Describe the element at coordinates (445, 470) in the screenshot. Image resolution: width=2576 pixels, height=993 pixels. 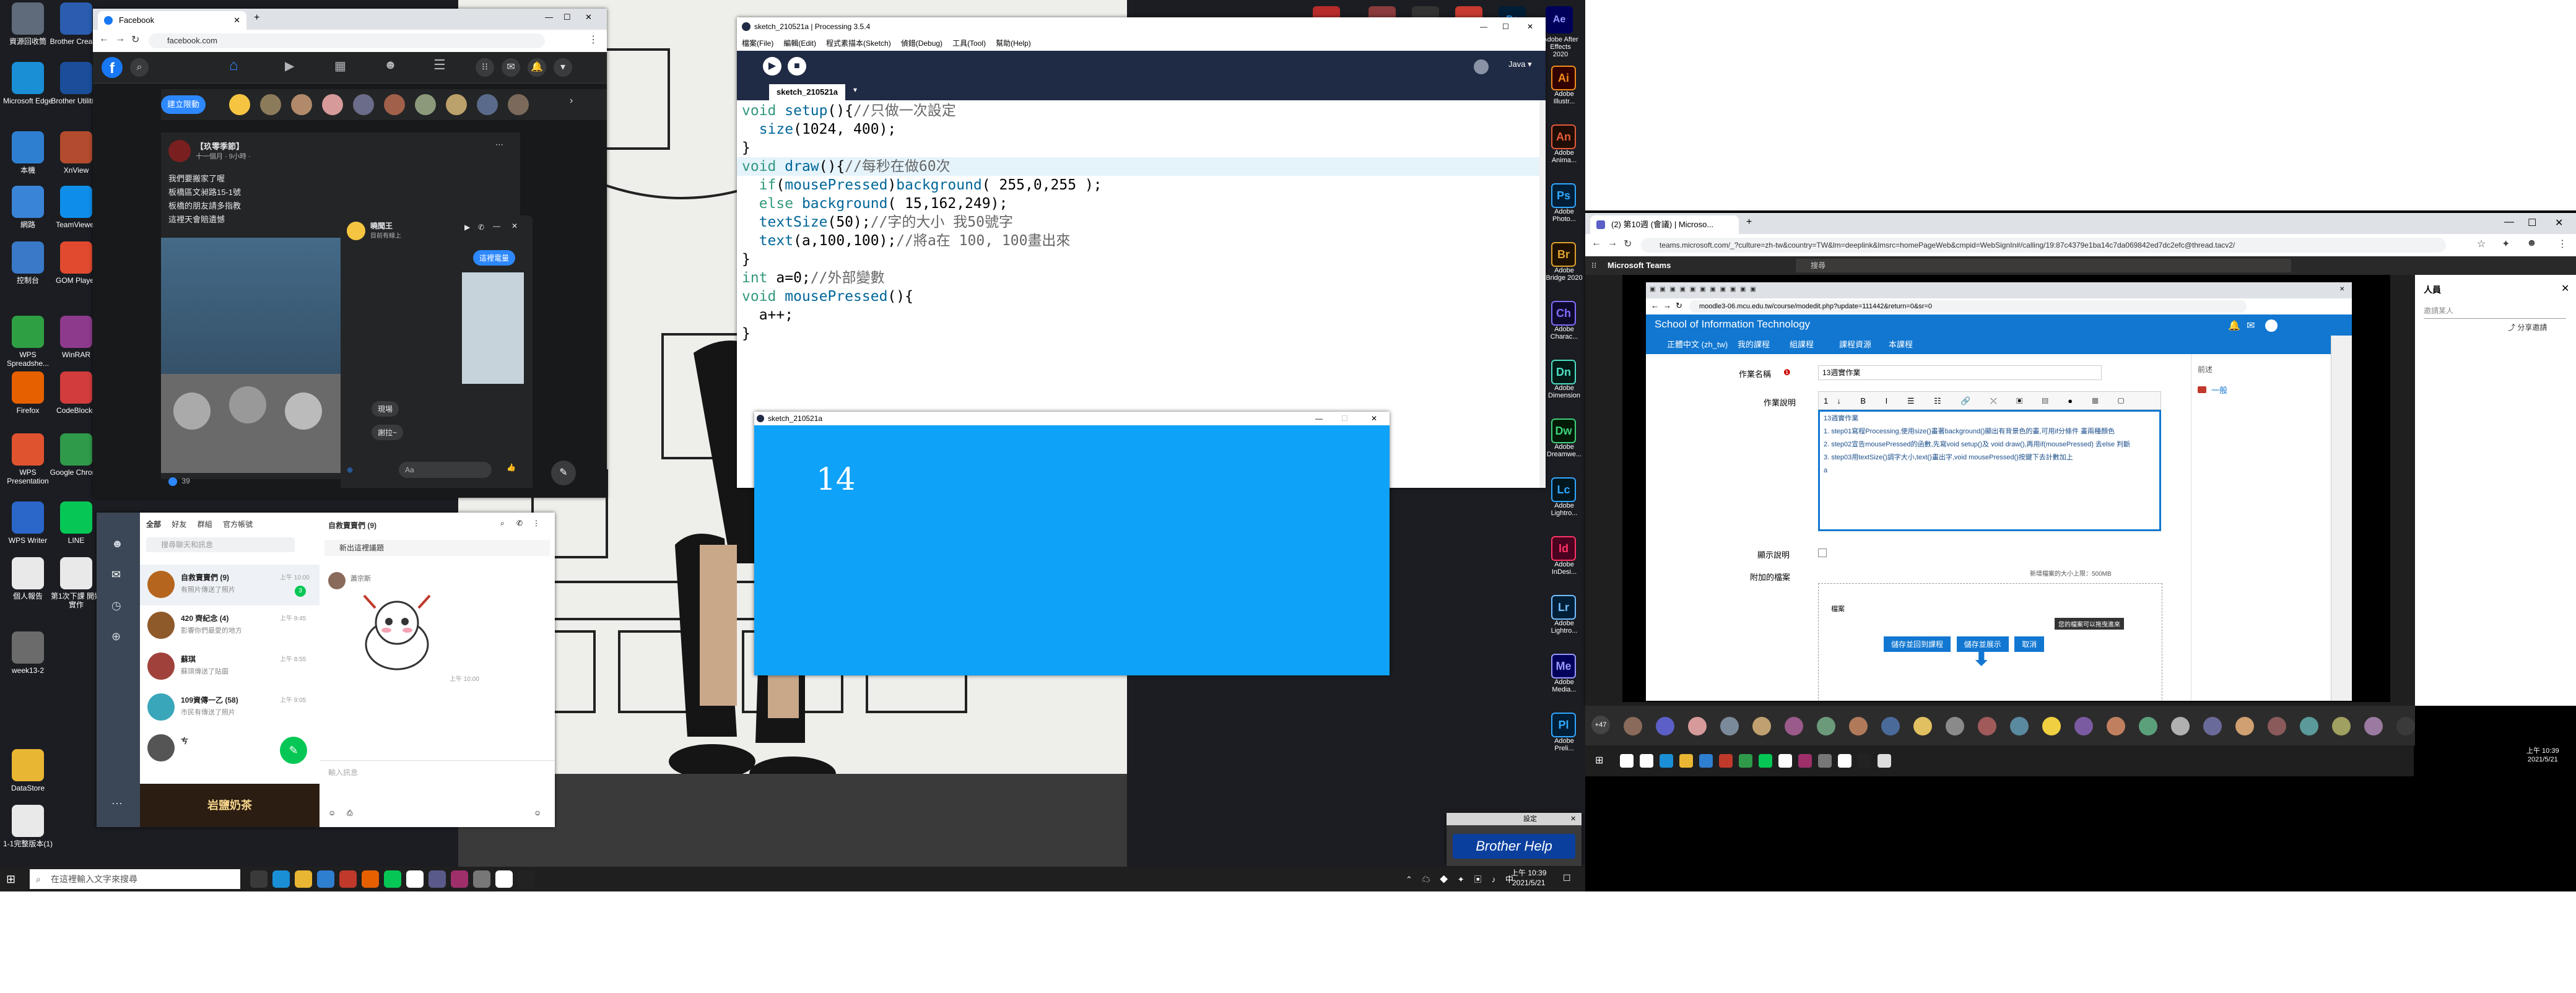
I see `chat-input: Aa` at that location.